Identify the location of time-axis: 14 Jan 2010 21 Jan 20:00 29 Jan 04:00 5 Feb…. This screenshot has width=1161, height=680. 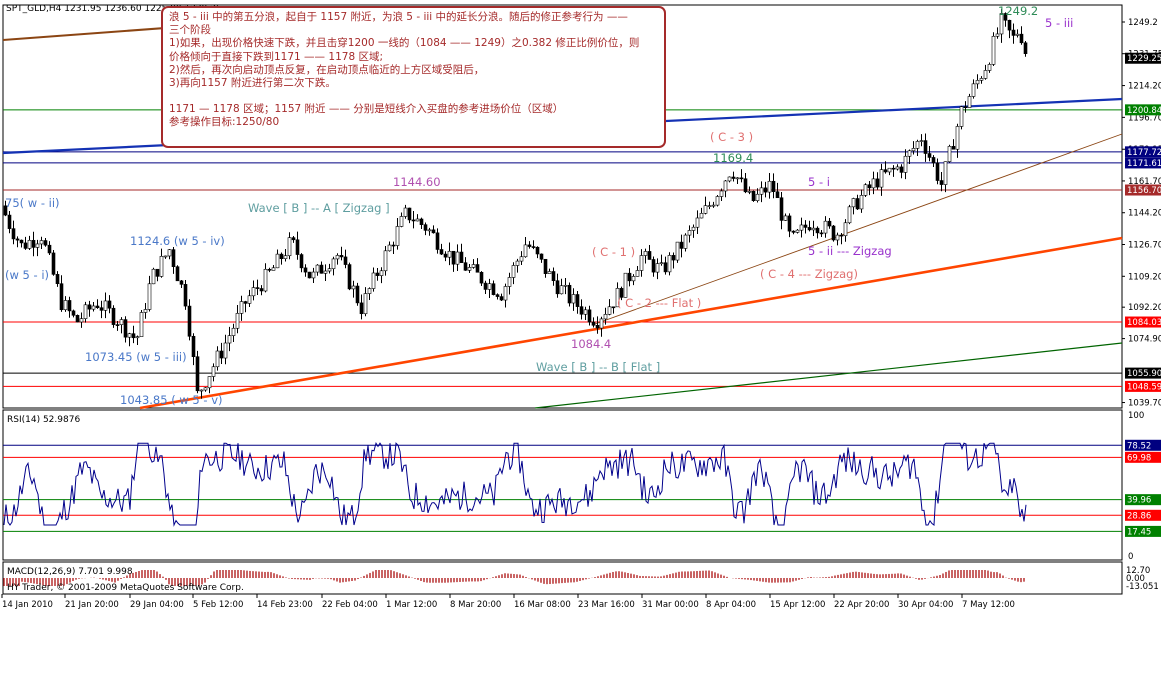
(508, 602).